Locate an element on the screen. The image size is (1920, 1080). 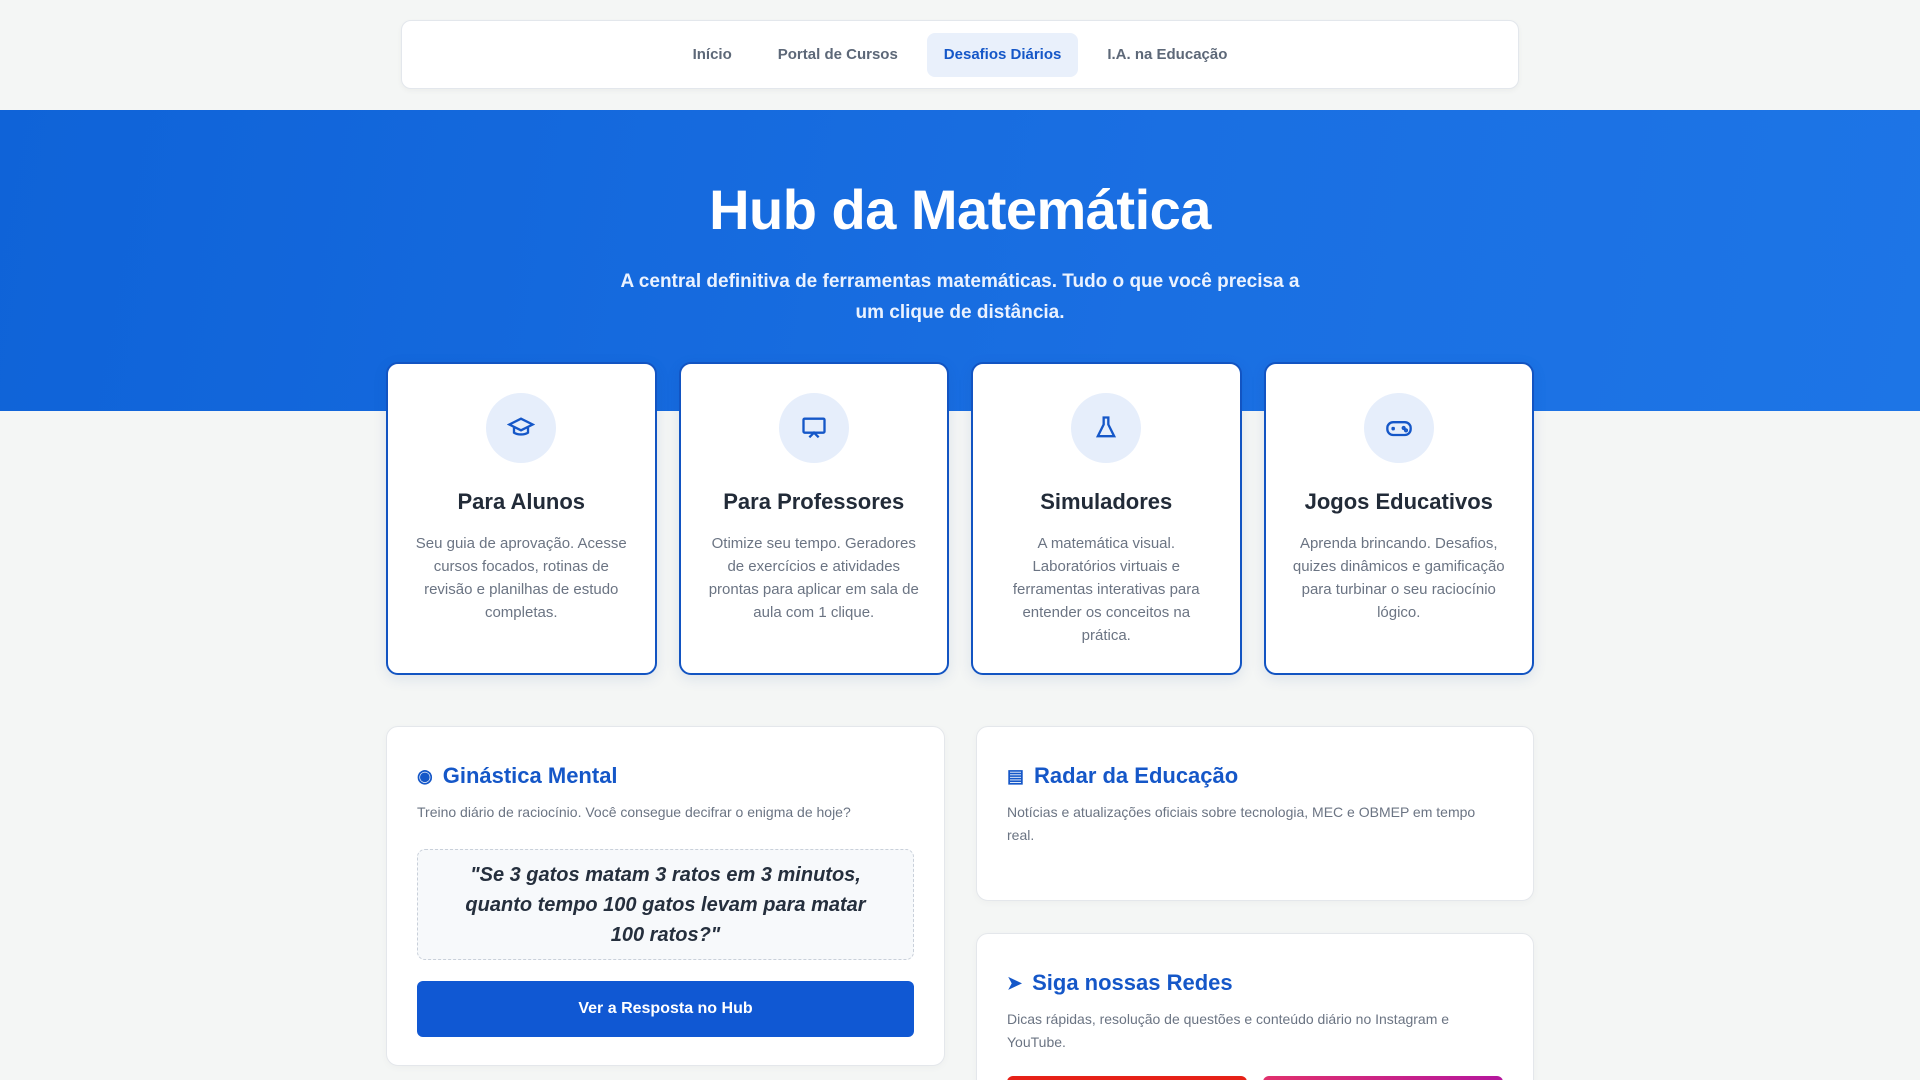
nav-link-desafios-diarios: Desafios Diários is located at coordinates (1002, 54).